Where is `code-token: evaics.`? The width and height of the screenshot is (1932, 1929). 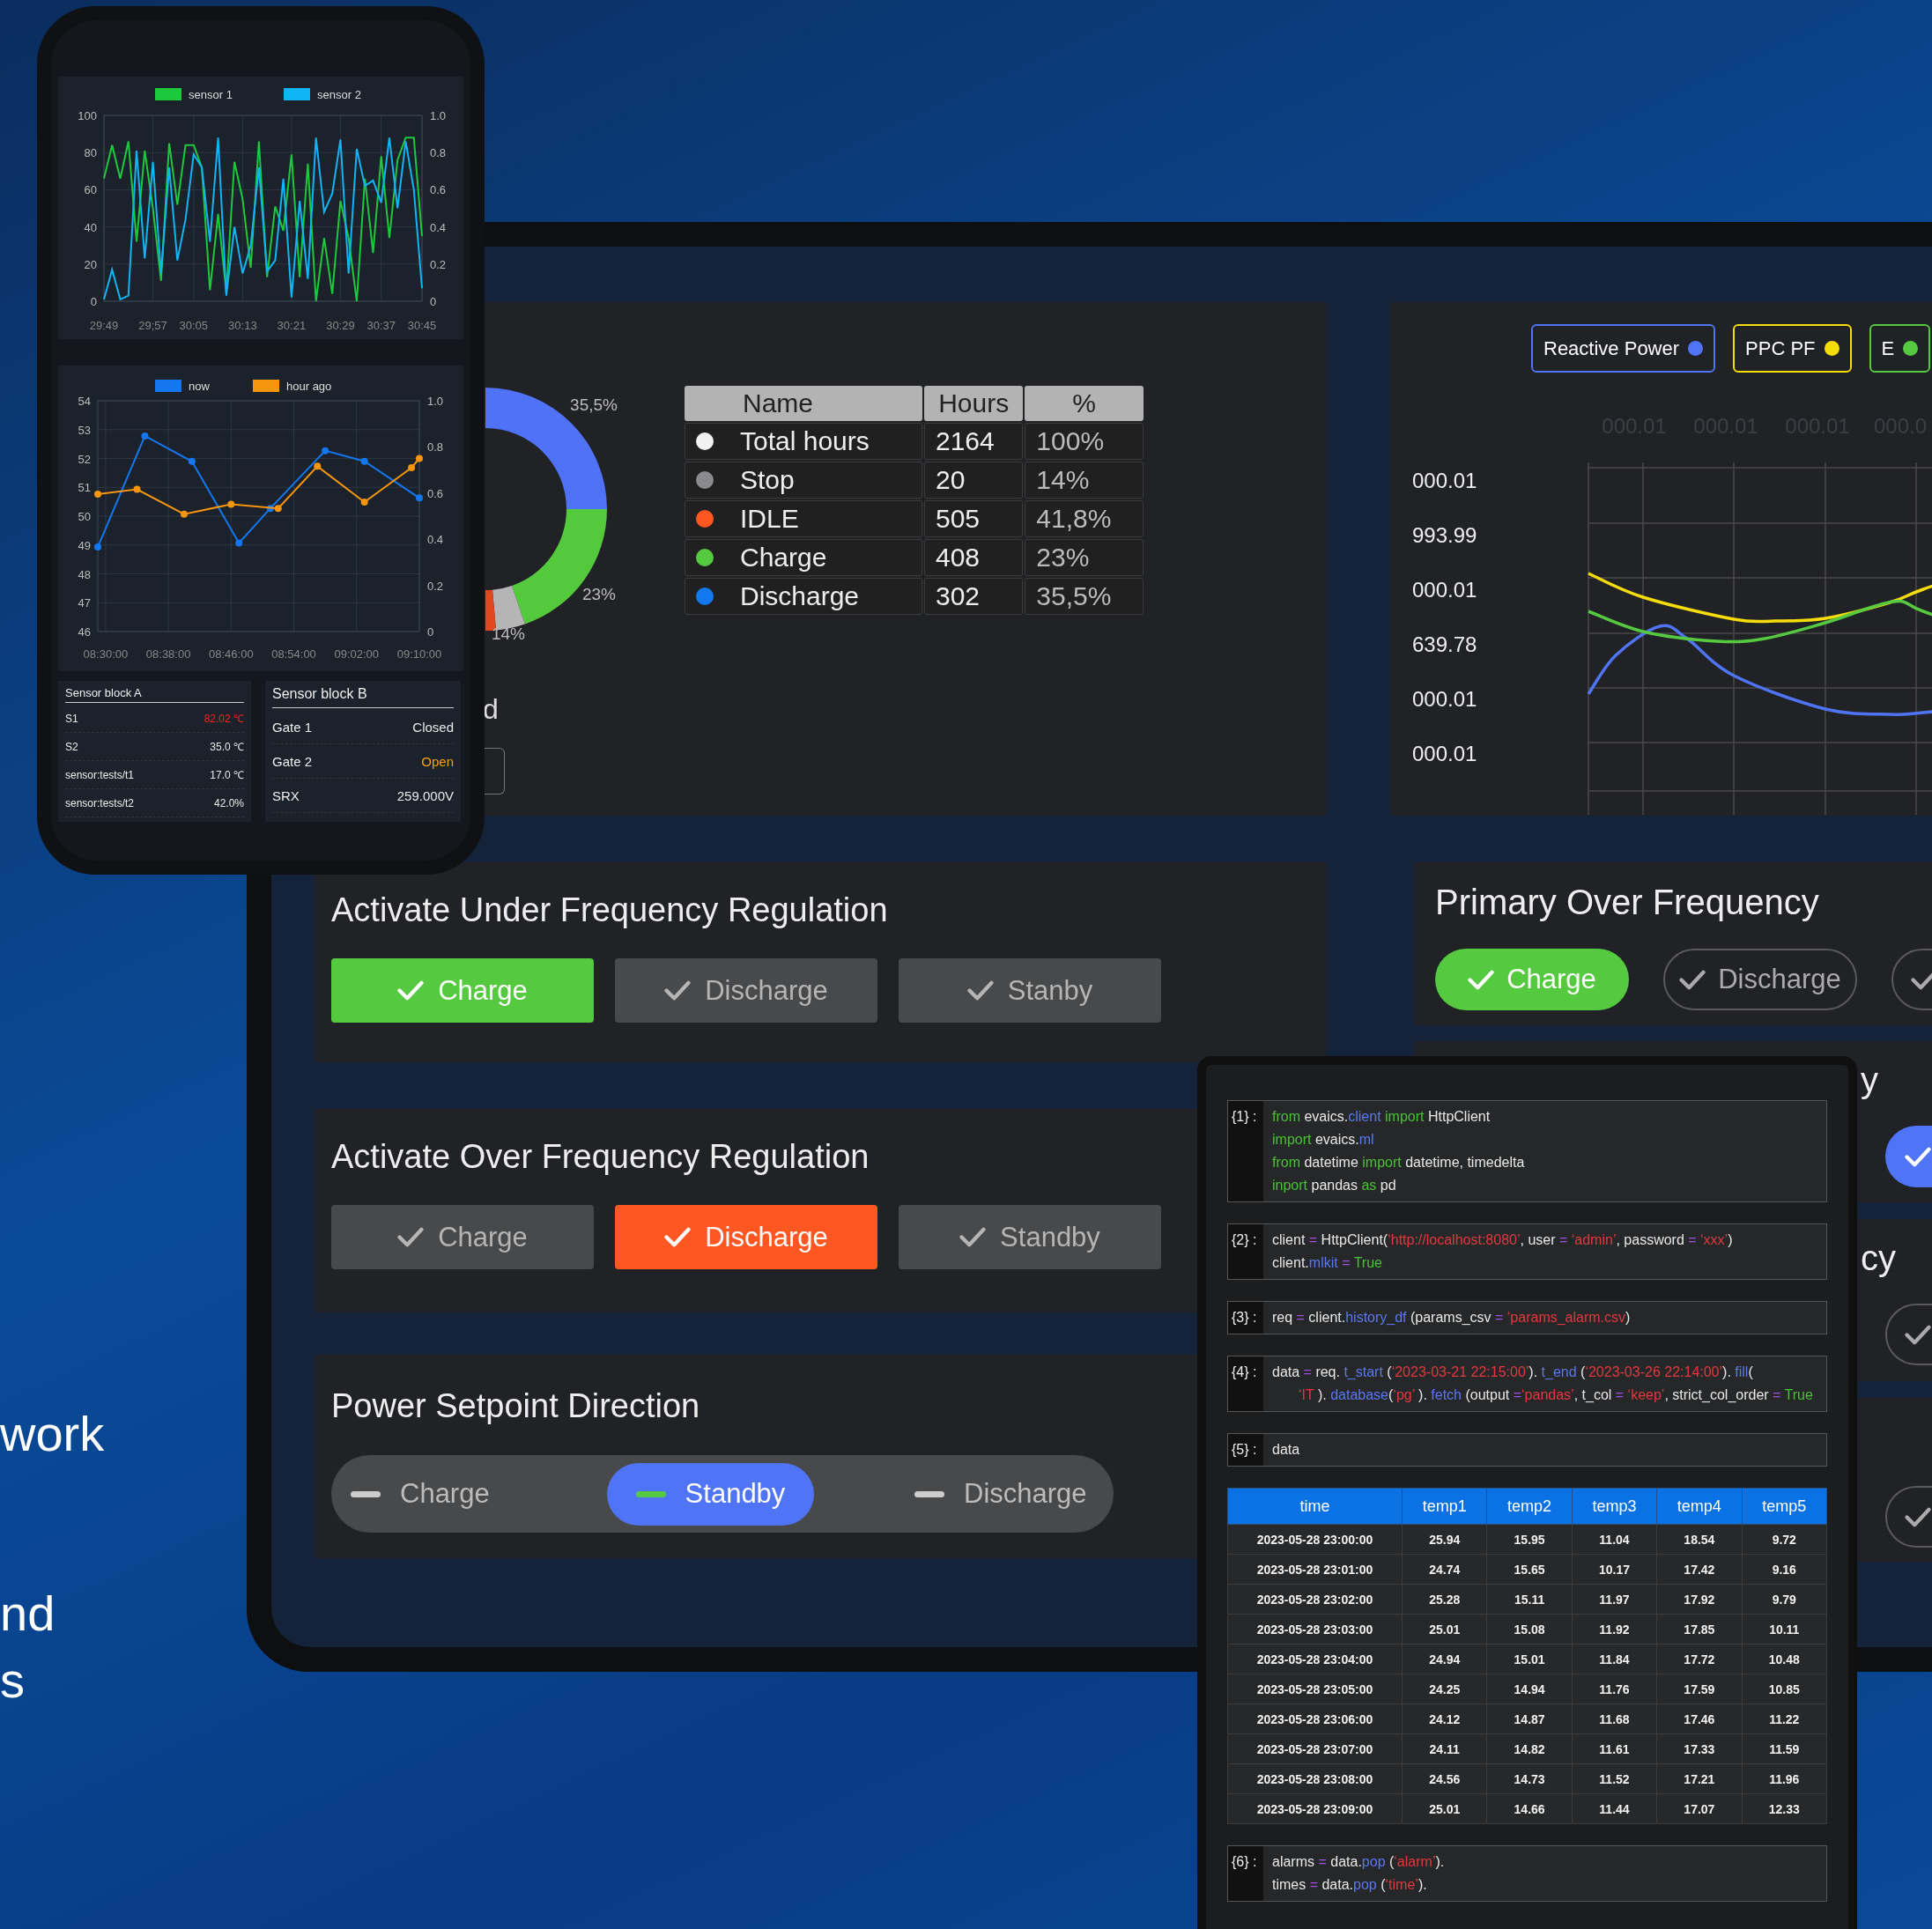
code-token: evaics. is located at coordinates (1337, 1139).